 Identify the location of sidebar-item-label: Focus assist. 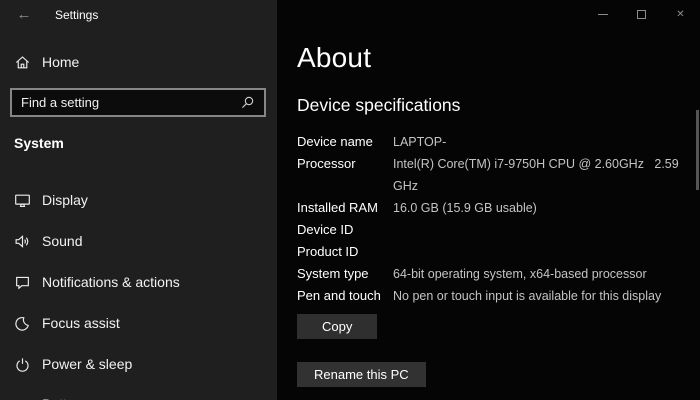
(81, 323).